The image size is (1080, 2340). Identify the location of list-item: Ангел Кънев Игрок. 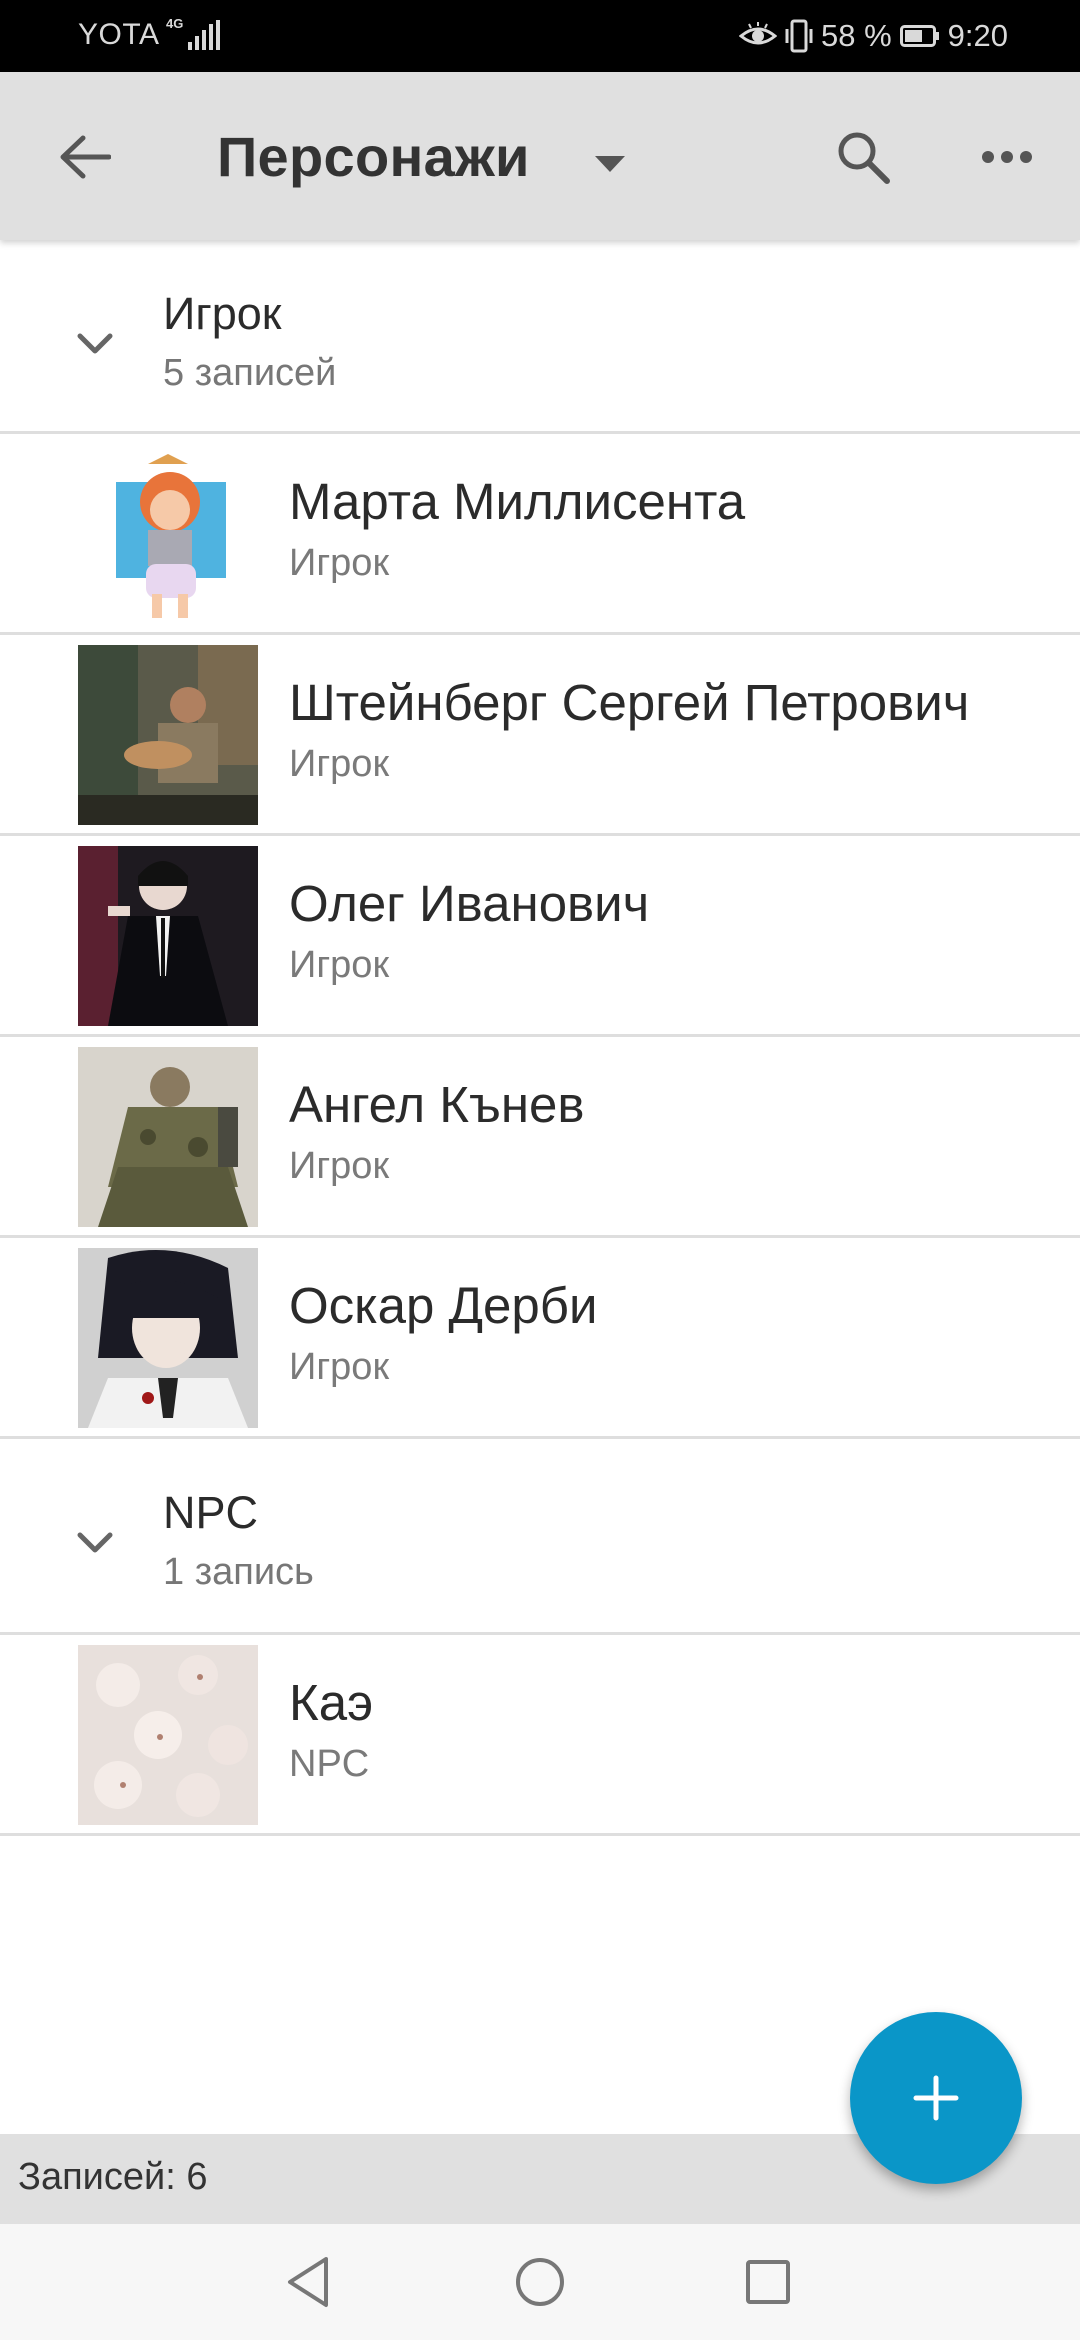
(540, 1137).